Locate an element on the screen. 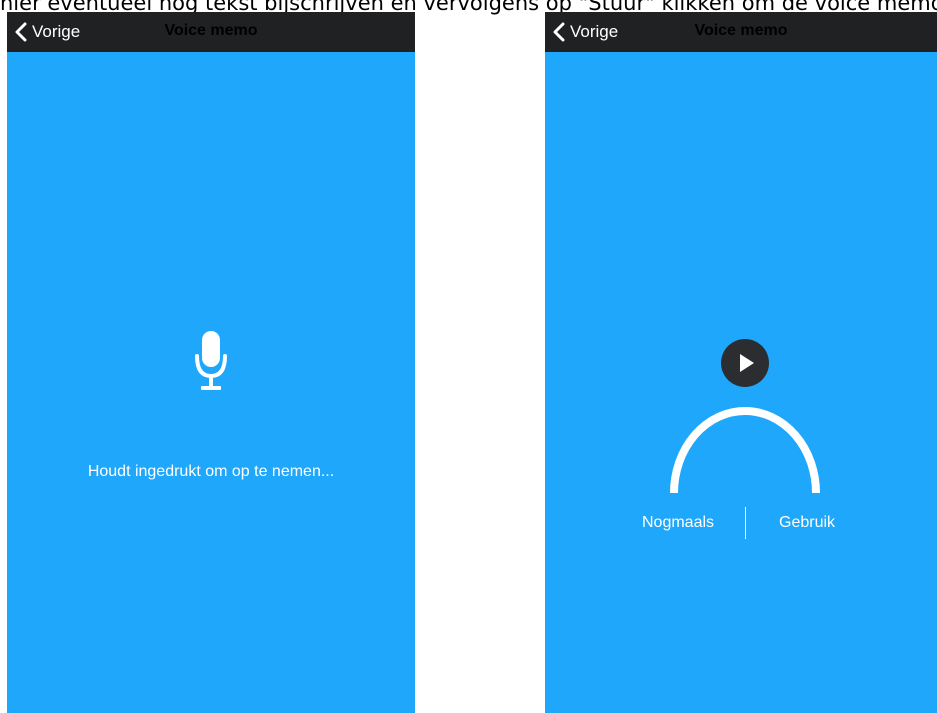 This screenshot has width=937, height=713. play-button is located at coordinates (745, 363).